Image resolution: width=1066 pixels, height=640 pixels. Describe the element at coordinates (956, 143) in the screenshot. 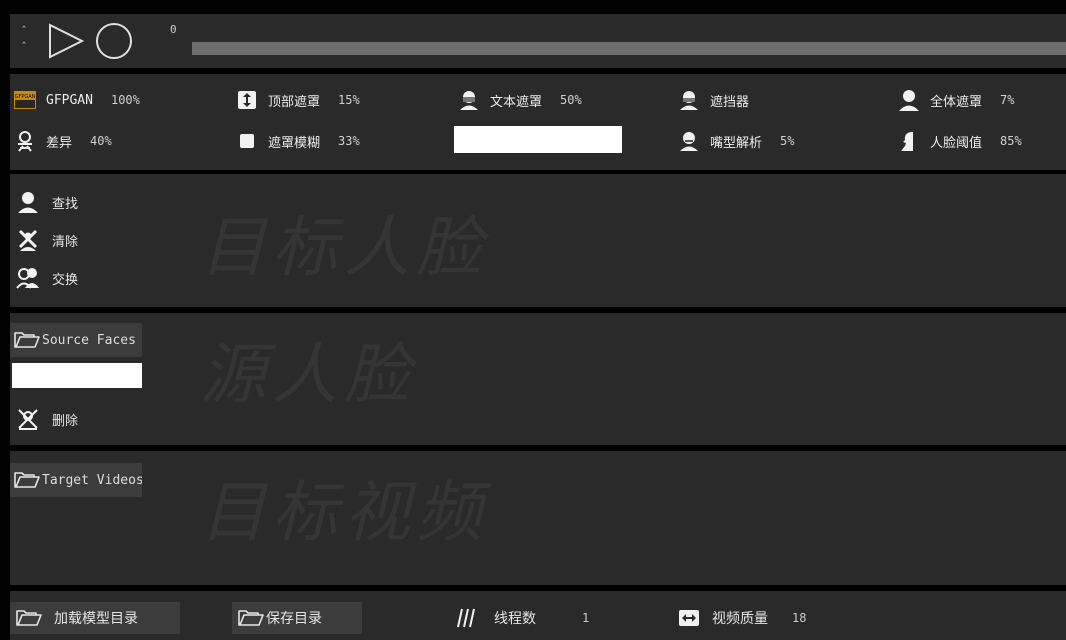

I see `param-label: 人脸阈值` at that location.